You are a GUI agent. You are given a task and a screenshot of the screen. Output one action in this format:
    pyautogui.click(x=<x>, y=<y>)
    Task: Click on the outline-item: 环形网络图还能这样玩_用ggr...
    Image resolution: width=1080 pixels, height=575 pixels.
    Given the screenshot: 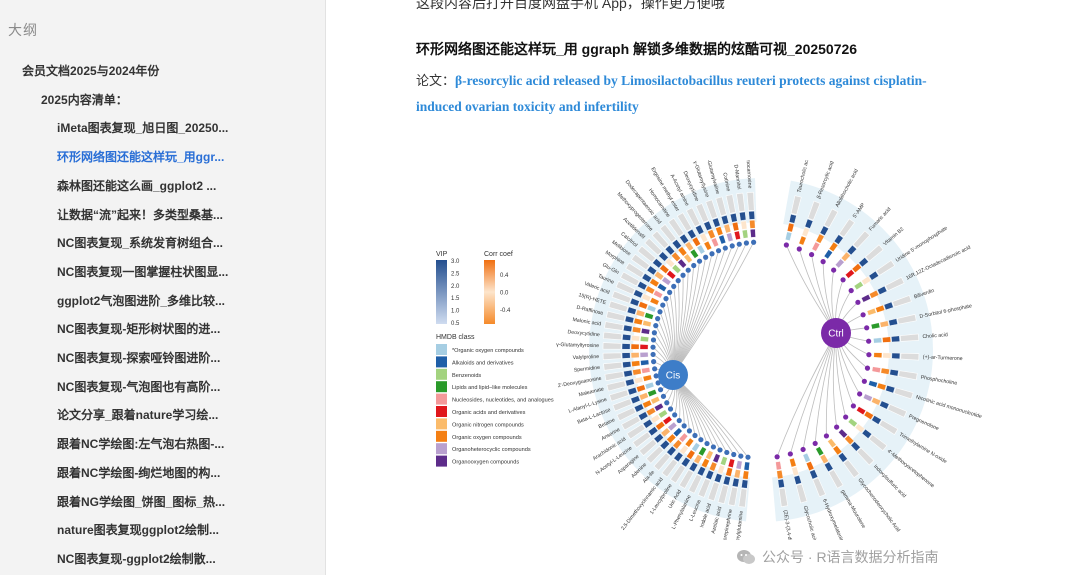 What is the action you would take?
    pyautogui.click(x=140, y=156)
    